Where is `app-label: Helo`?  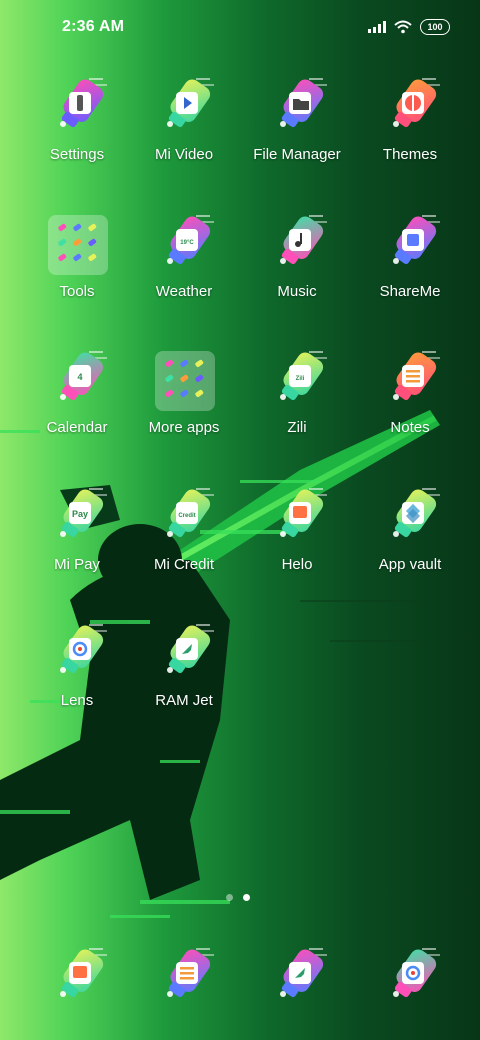 app-label: Helo is located at coordinates (297, 564).